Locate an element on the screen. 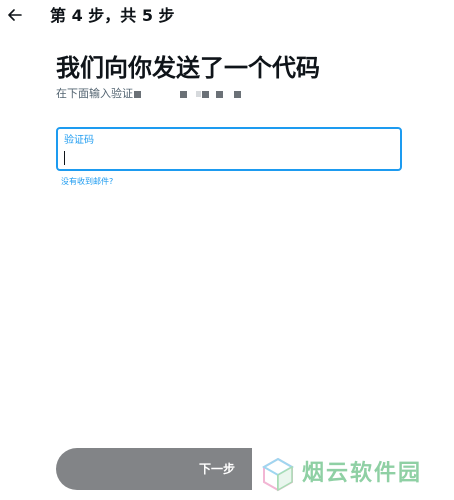  arrow-left-icon is located at coordinates (15, 15).